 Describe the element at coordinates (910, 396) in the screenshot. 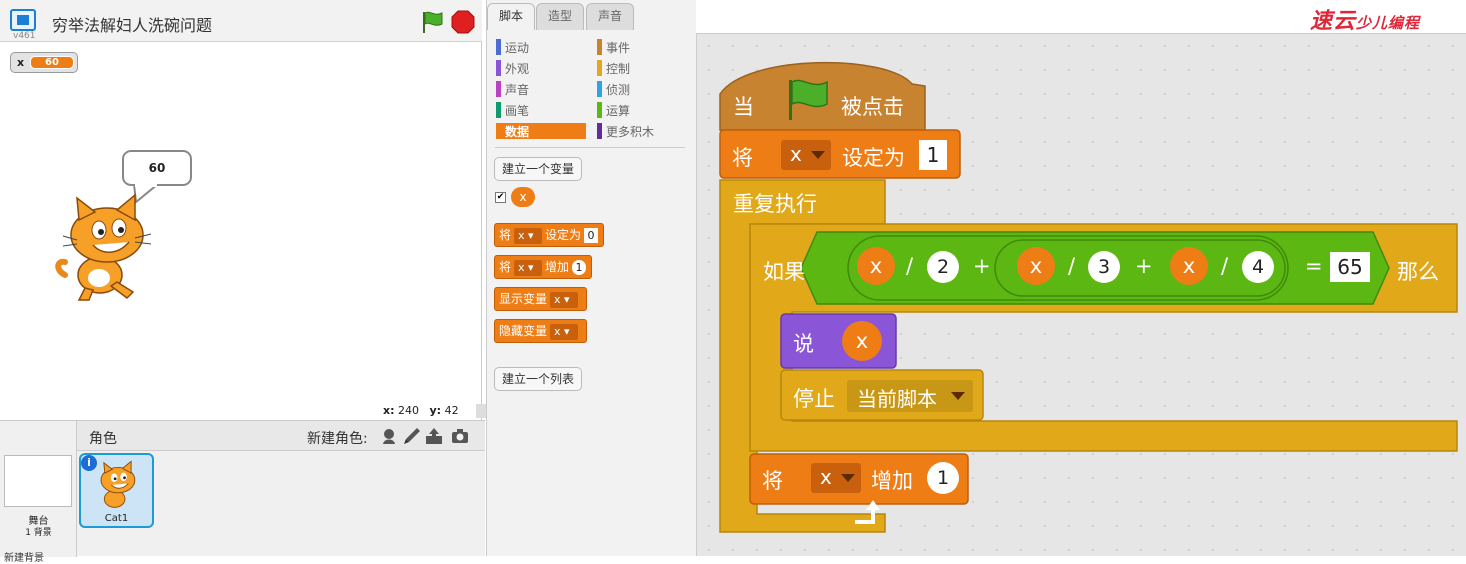

I see `stop-option-dropdown: 当前脚本` at that location.